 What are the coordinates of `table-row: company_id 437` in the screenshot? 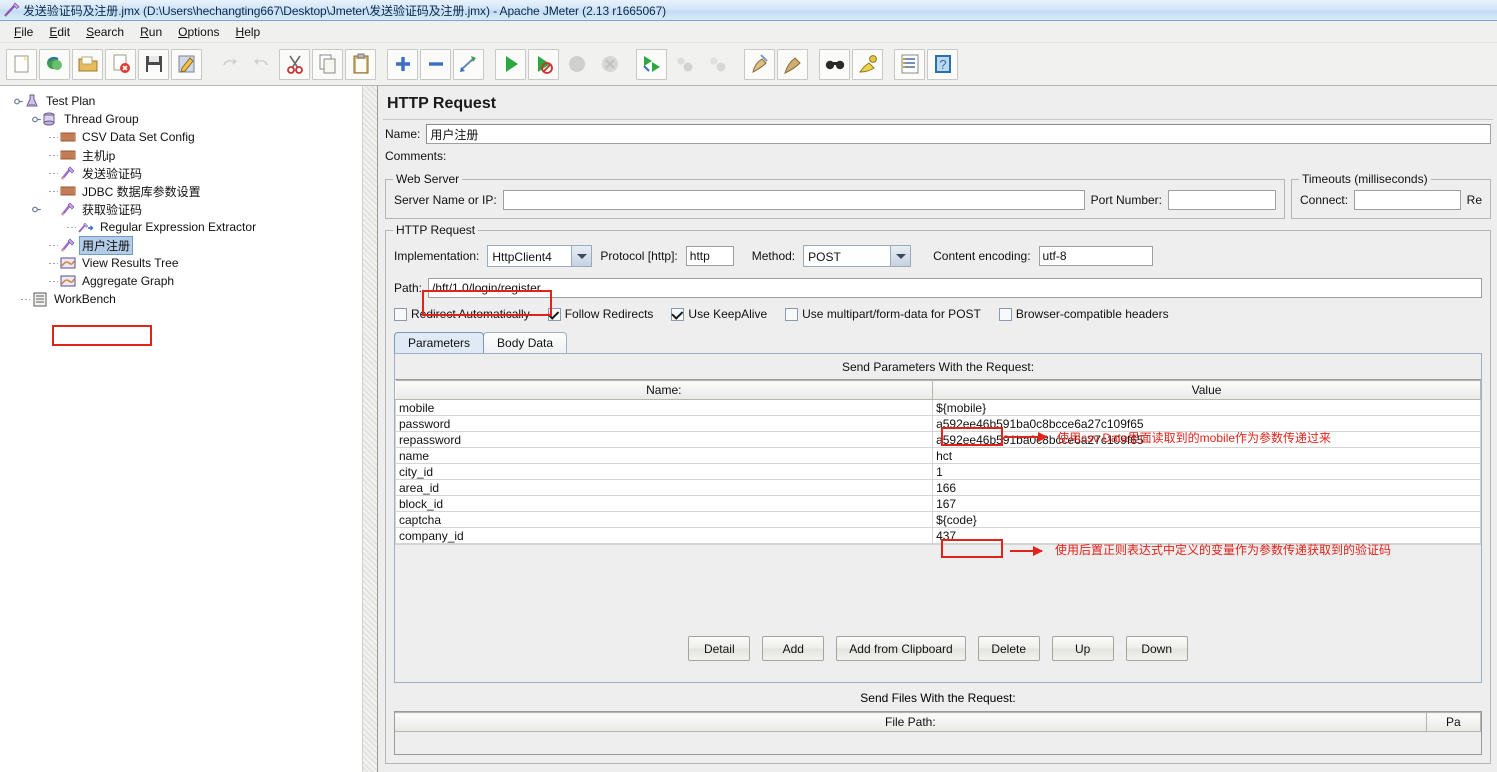 It's located at (937, 535).